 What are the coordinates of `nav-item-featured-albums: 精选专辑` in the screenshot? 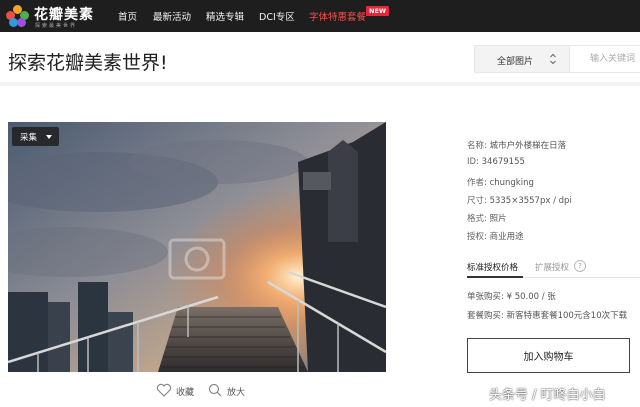 It's located at (225, 16).